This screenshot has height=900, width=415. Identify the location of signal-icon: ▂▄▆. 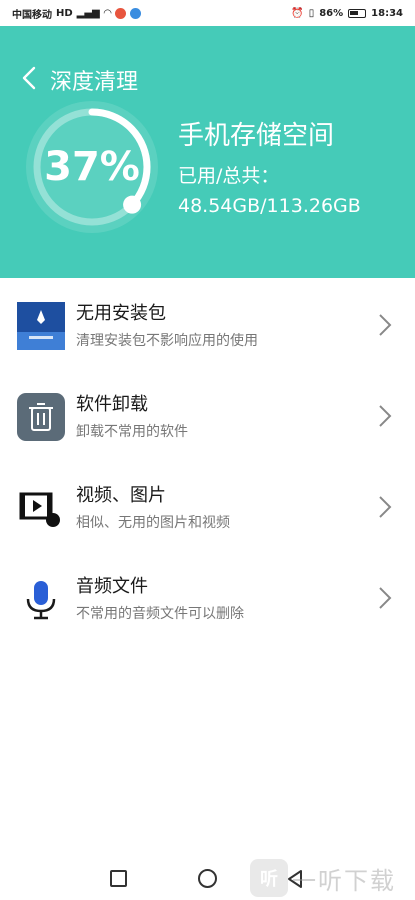
(88, 13).